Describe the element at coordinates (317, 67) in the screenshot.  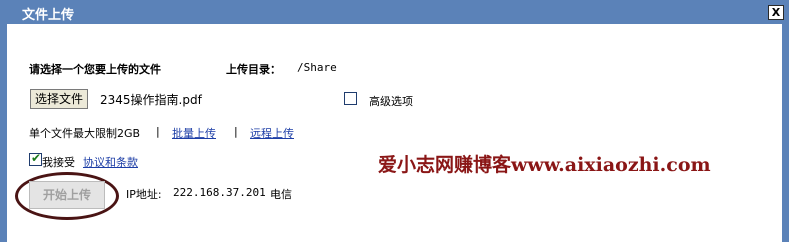
I see `upload-dir-value: /Share` at that location.